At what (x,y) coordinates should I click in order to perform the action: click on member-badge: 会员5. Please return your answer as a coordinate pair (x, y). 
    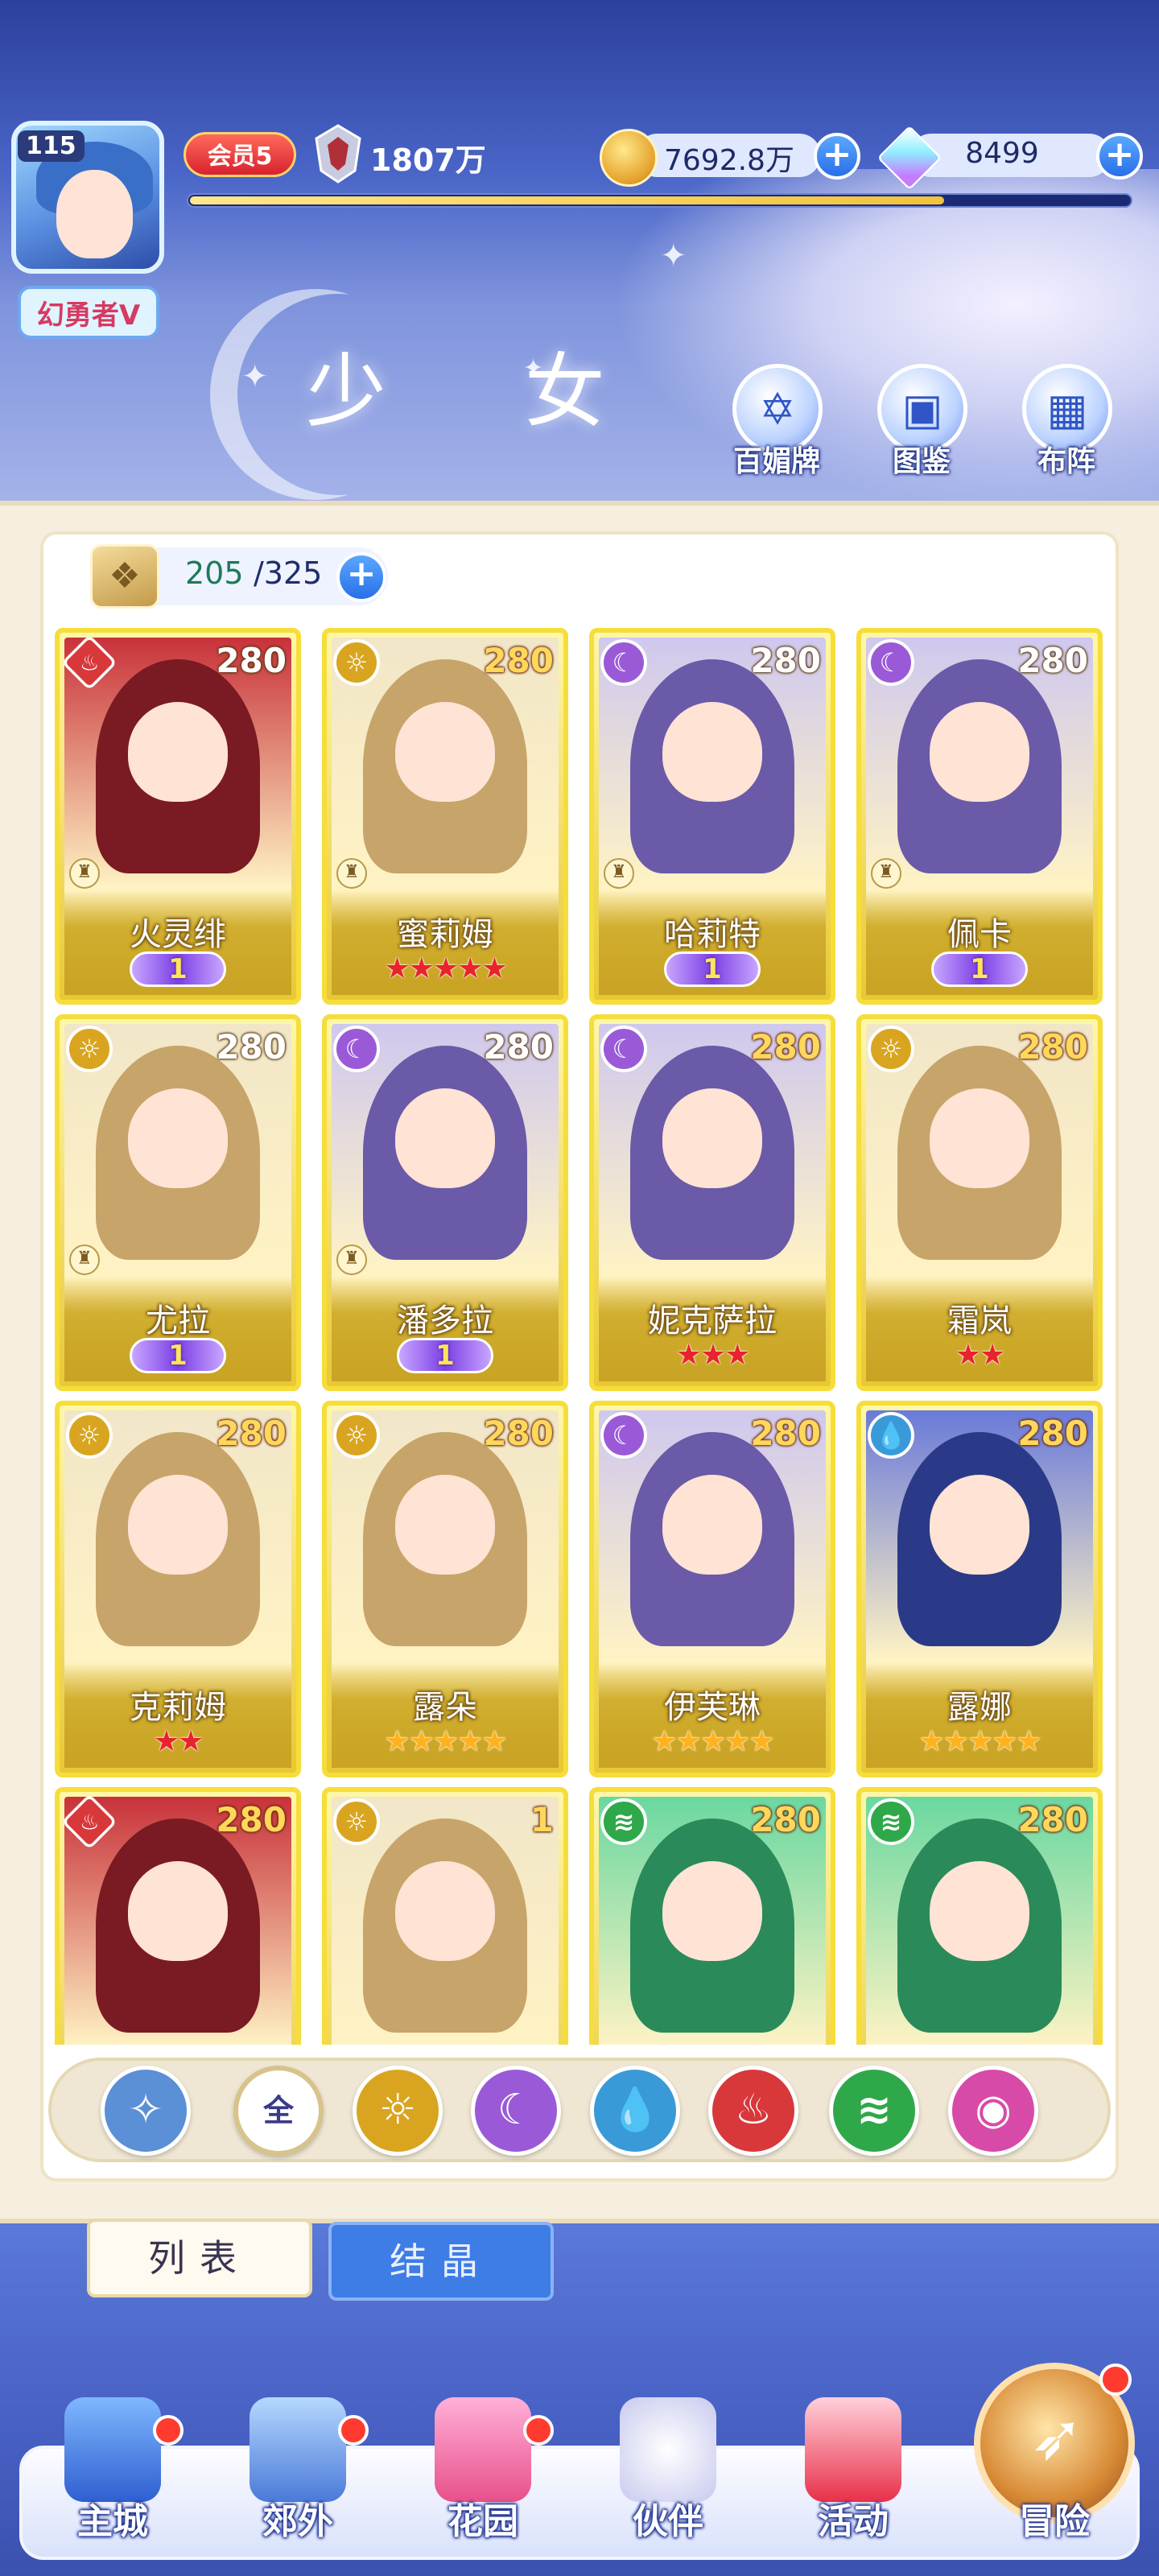
    Looking at the image, I should click on (240, 154).